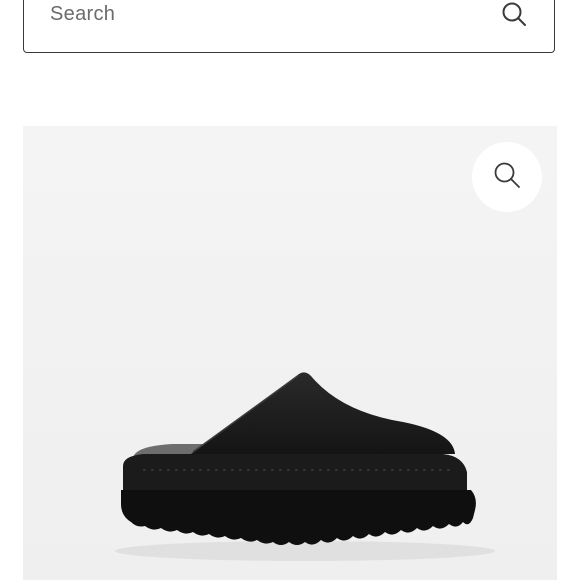 The width and height of the screenshot is (580, 580). What do you see at coordinates (514, 14) in the screenshot?
I see `search-icon` at bounding box center [514, 14].